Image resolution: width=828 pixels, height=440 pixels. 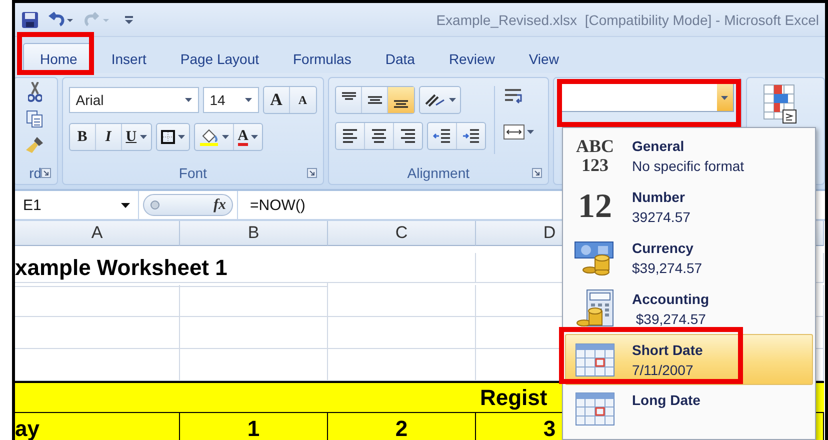 What do you see at coordinates (109, 137) in the screenshot?
I see `italic-button: I` at bounding box center [109, 137].